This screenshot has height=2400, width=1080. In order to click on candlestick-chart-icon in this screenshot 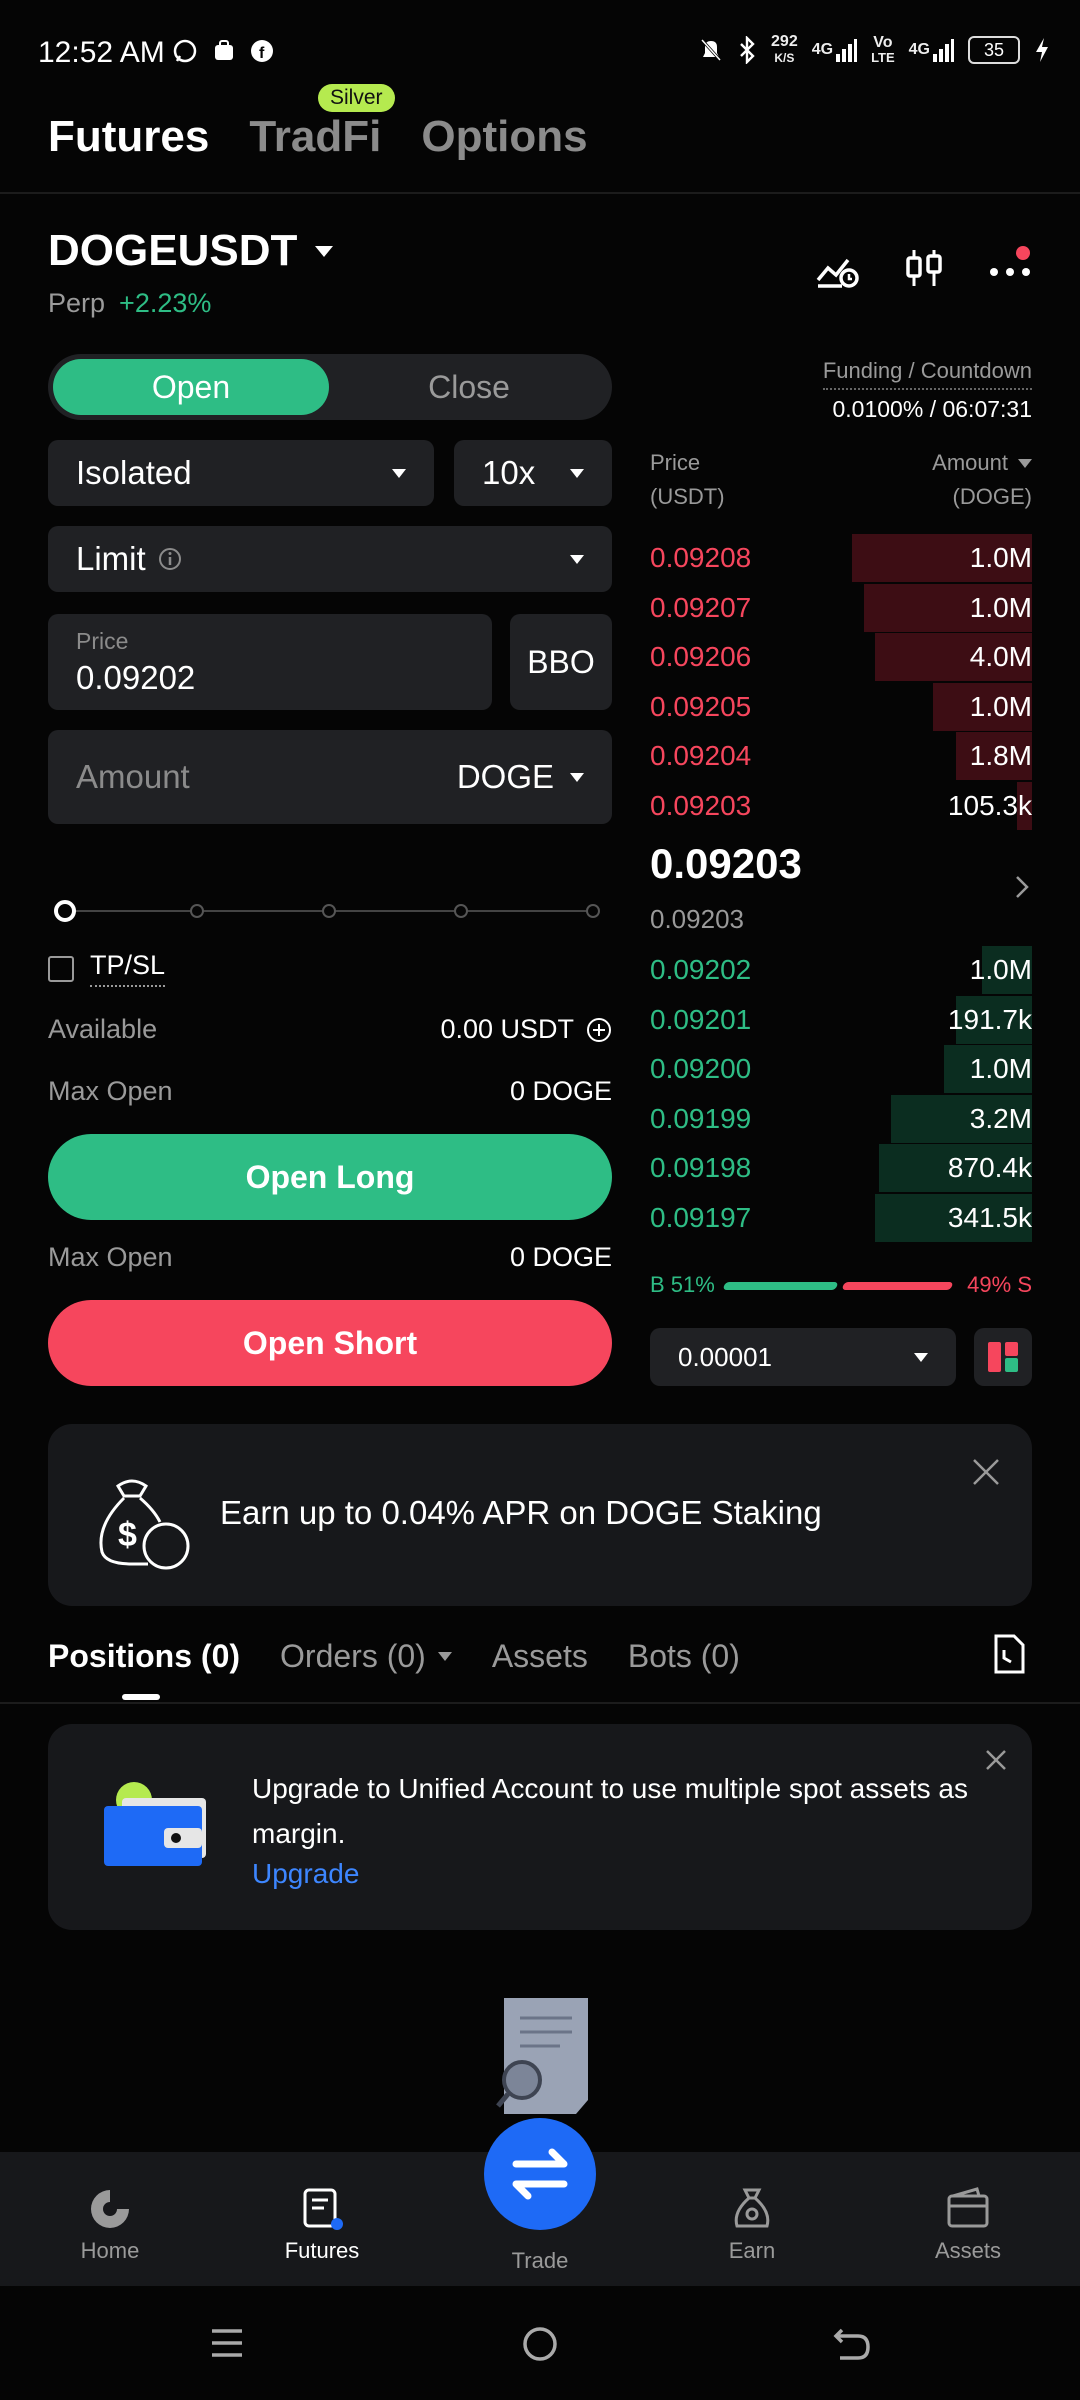, I will do `click(924, 268)`.